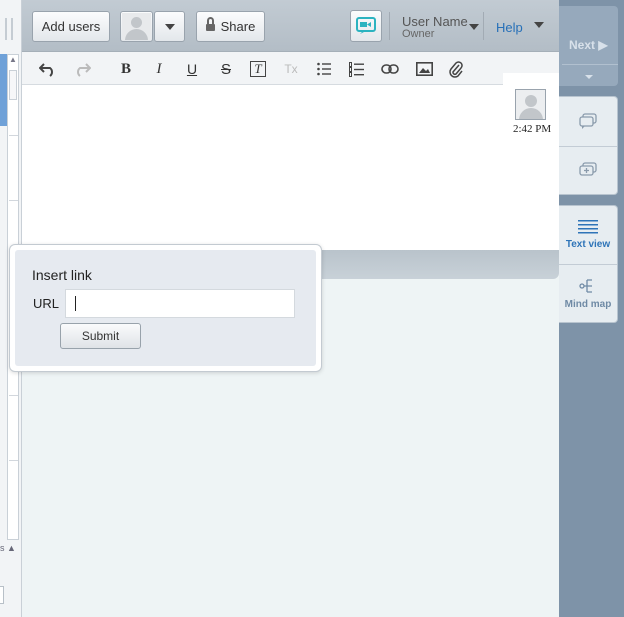  Describe the element at coordinates (9, 29) in the screenshot. I see `drag-grip-icon` at that location.